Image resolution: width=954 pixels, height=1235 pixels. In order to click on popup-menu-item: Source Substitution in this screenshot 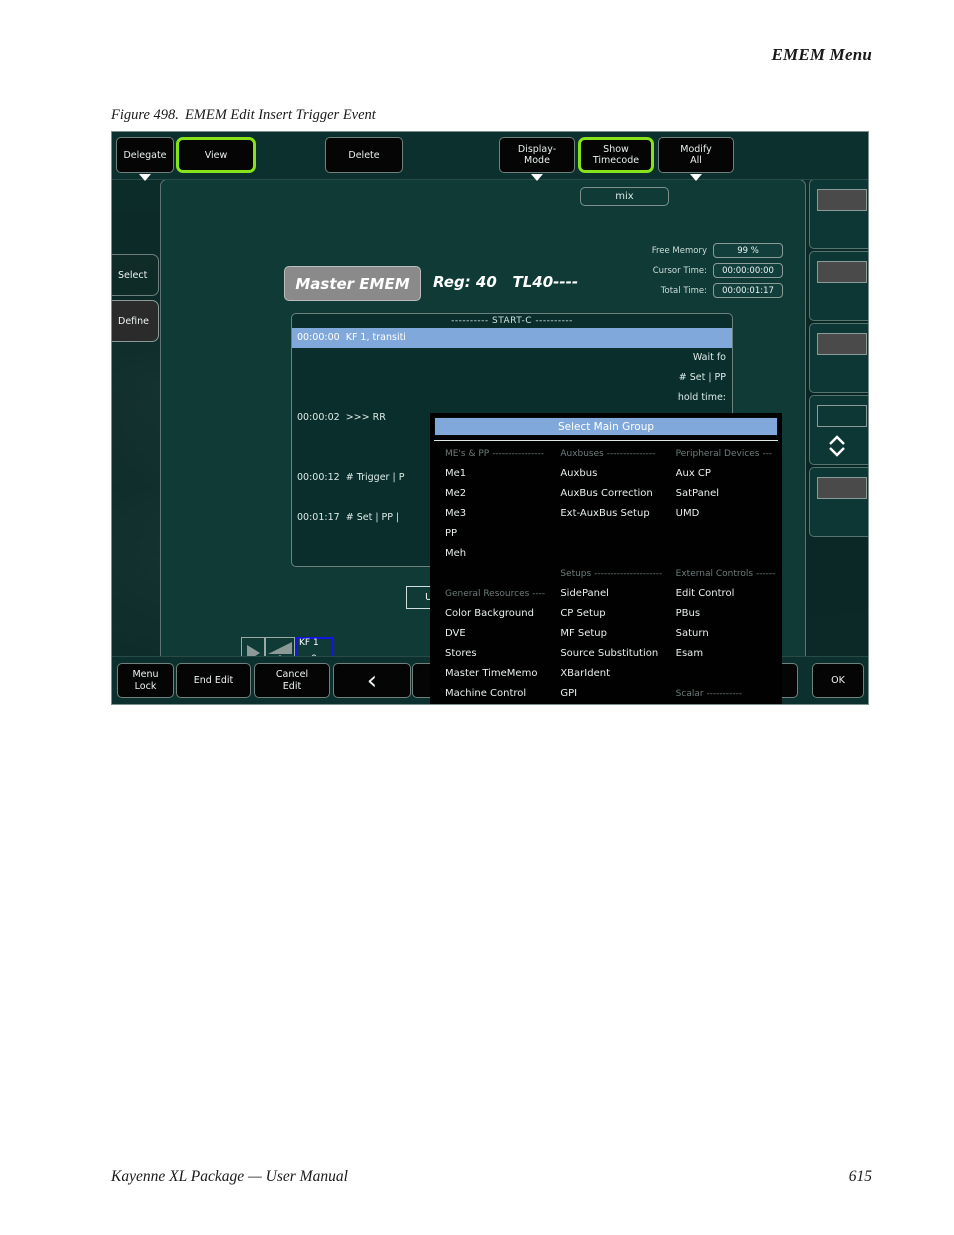, I will do `click(612, 654)`.